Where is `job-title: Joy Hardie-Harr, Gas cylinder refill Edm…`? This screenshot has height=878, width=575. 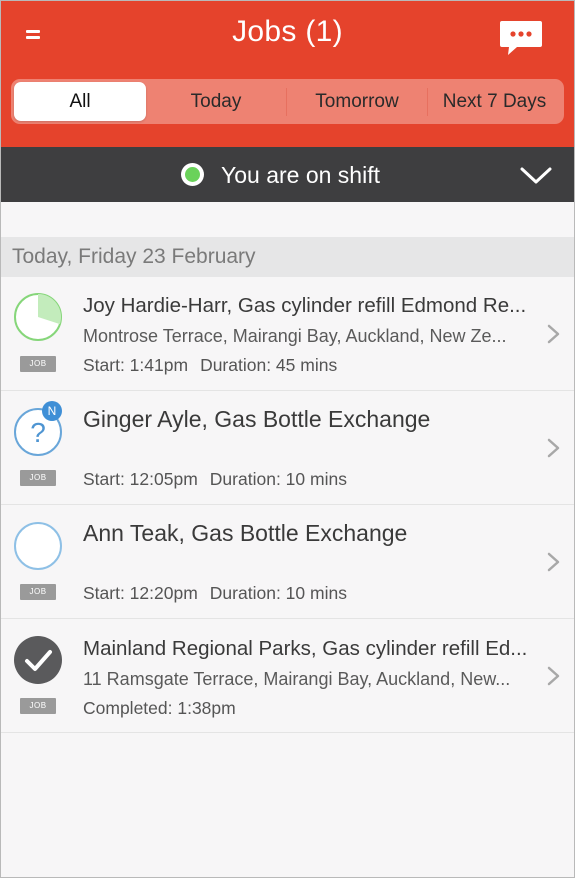 job-title: Joy Hardie-Harr, Gas cylinder refill Edm… is located at coordinates (305, 305).